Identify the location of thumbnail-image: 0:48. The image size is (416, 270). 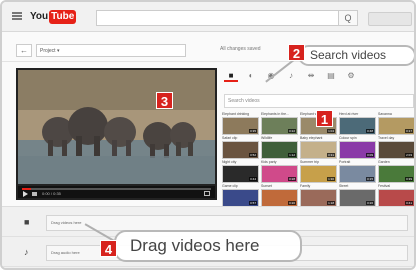
(357, 126).